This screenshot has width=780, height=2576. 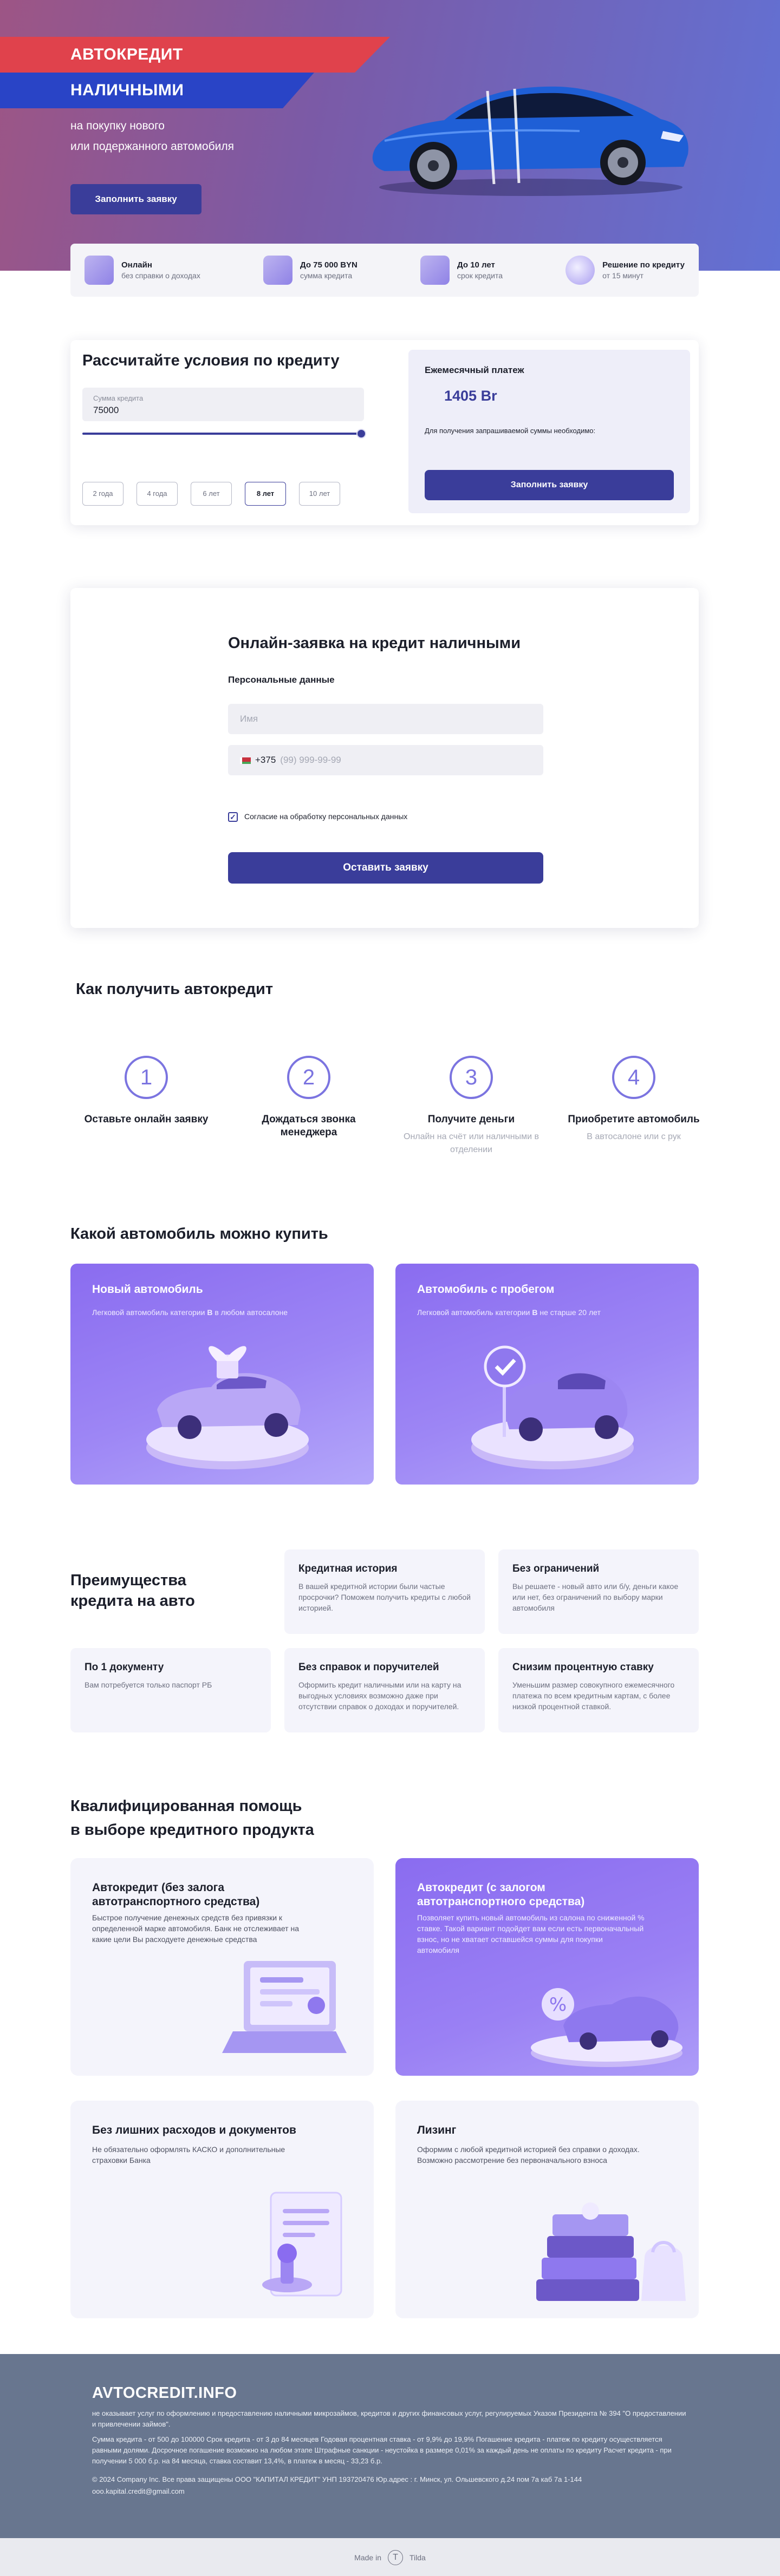 What do you see at coordinates (245, 760) in the screenshot?
I see `belarus-flag-icon` at bounding box center [245, 760].